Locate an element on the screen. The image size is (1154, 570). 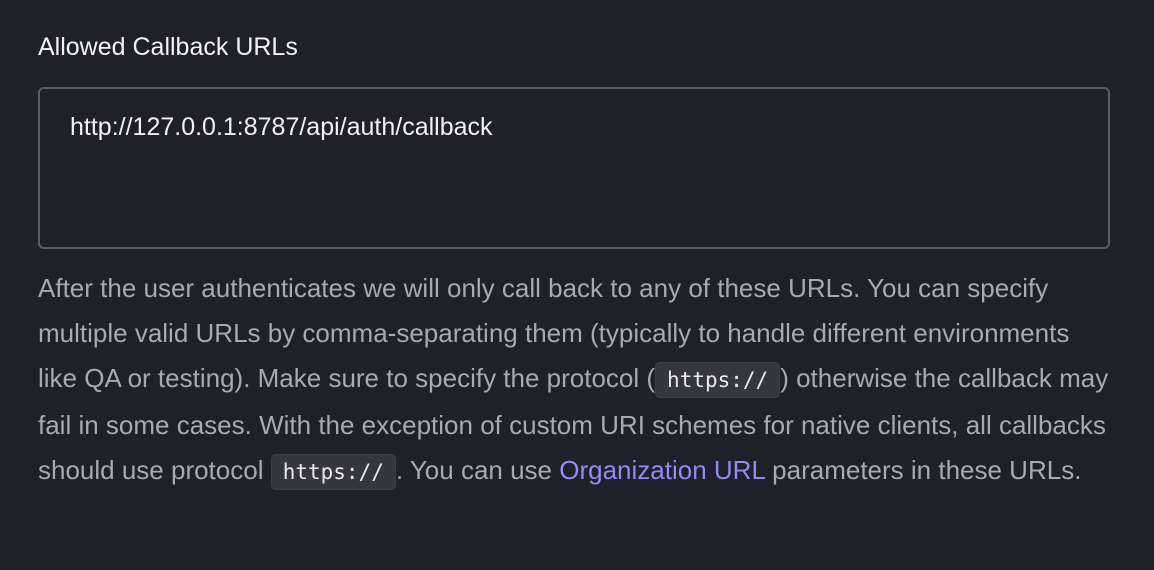
help-text-part-4: parameters in these URLs. is located at coordinates (923, 470).